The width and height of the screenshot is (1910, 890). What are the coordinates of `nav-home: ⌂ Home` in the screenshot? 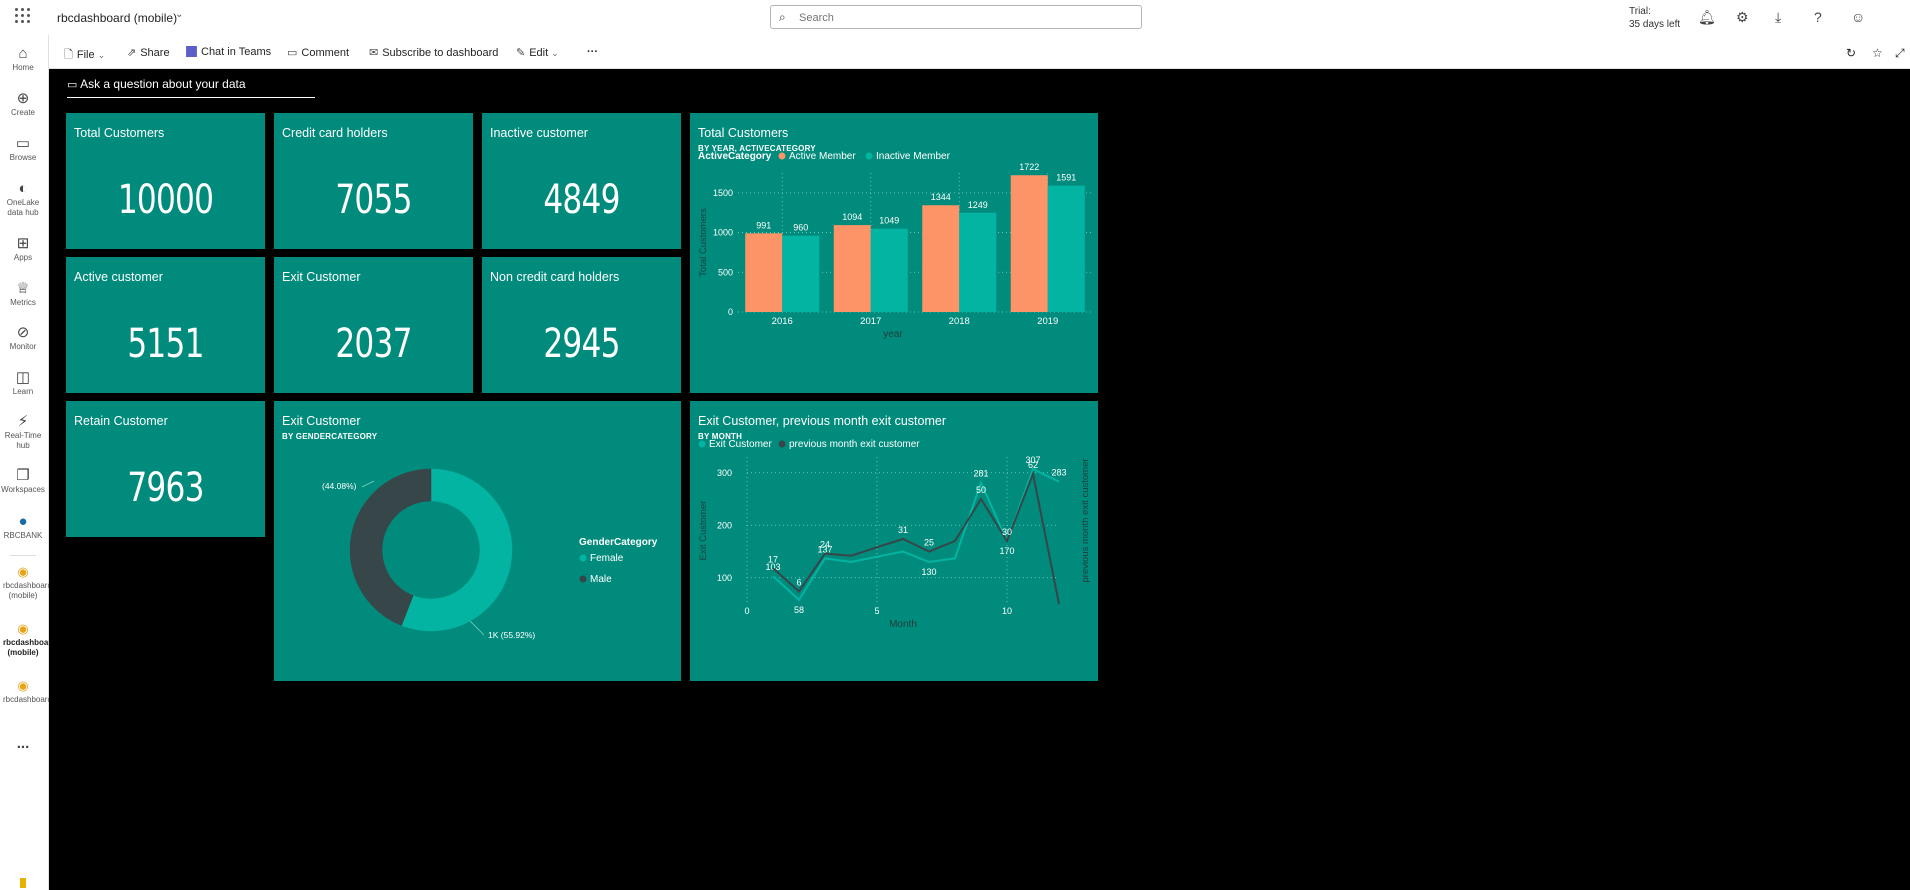 It's located at (23, 59).